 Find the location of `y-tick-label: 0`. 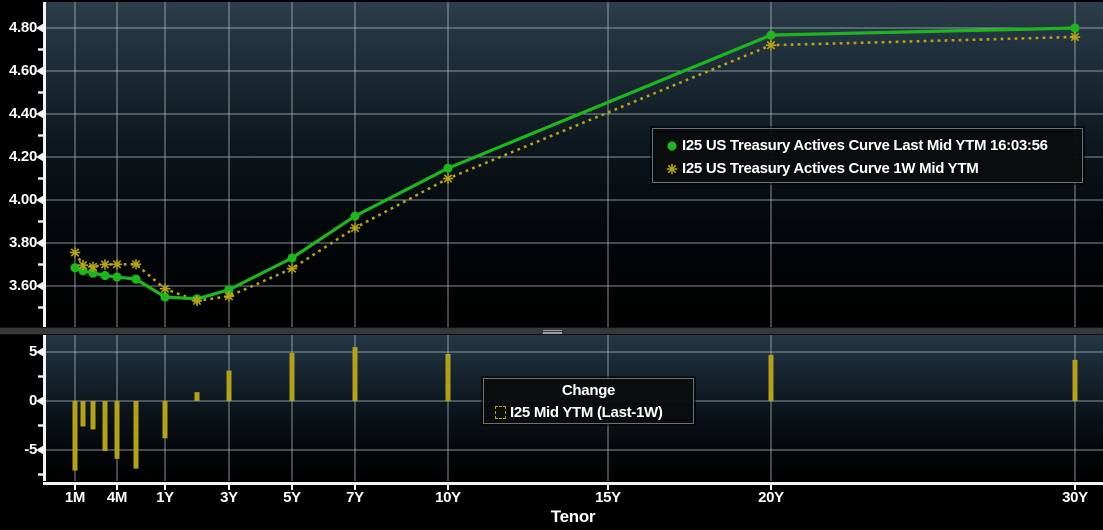

y-tick-label: 0 is located at coordinates (32, 400).